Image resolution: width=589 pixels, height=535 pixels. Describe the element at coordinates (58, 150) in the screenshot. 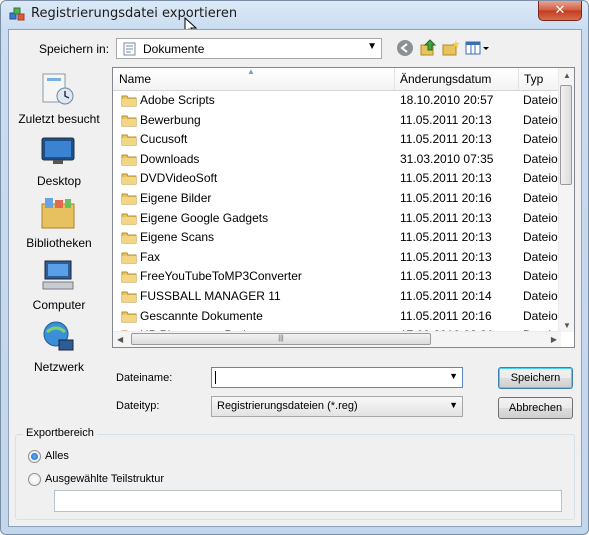

I see `desktop-icon` at that location.